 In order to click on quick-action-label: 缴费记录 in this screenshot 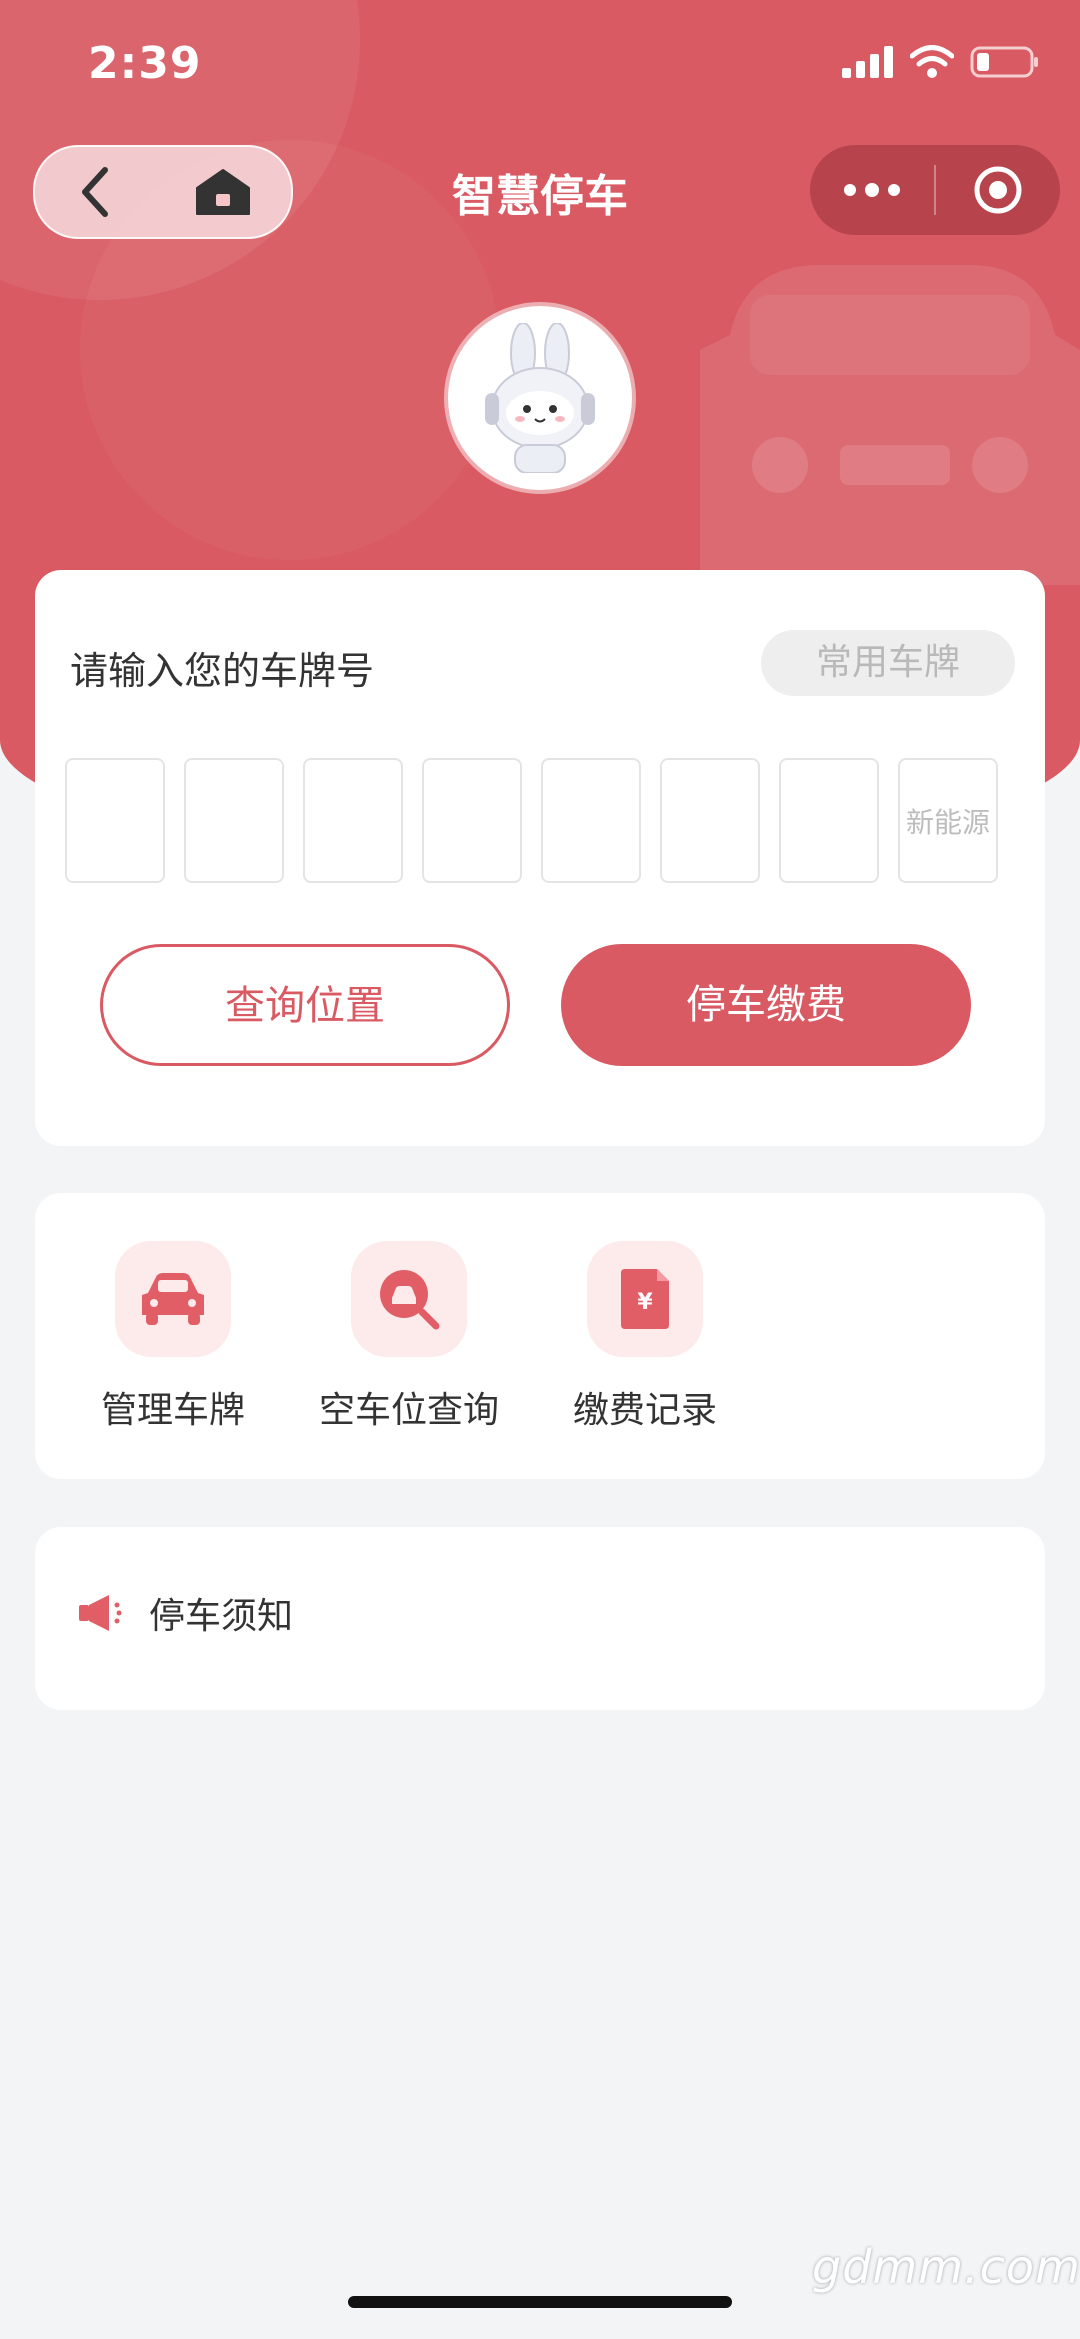, I will do `click(644, 1410)`.